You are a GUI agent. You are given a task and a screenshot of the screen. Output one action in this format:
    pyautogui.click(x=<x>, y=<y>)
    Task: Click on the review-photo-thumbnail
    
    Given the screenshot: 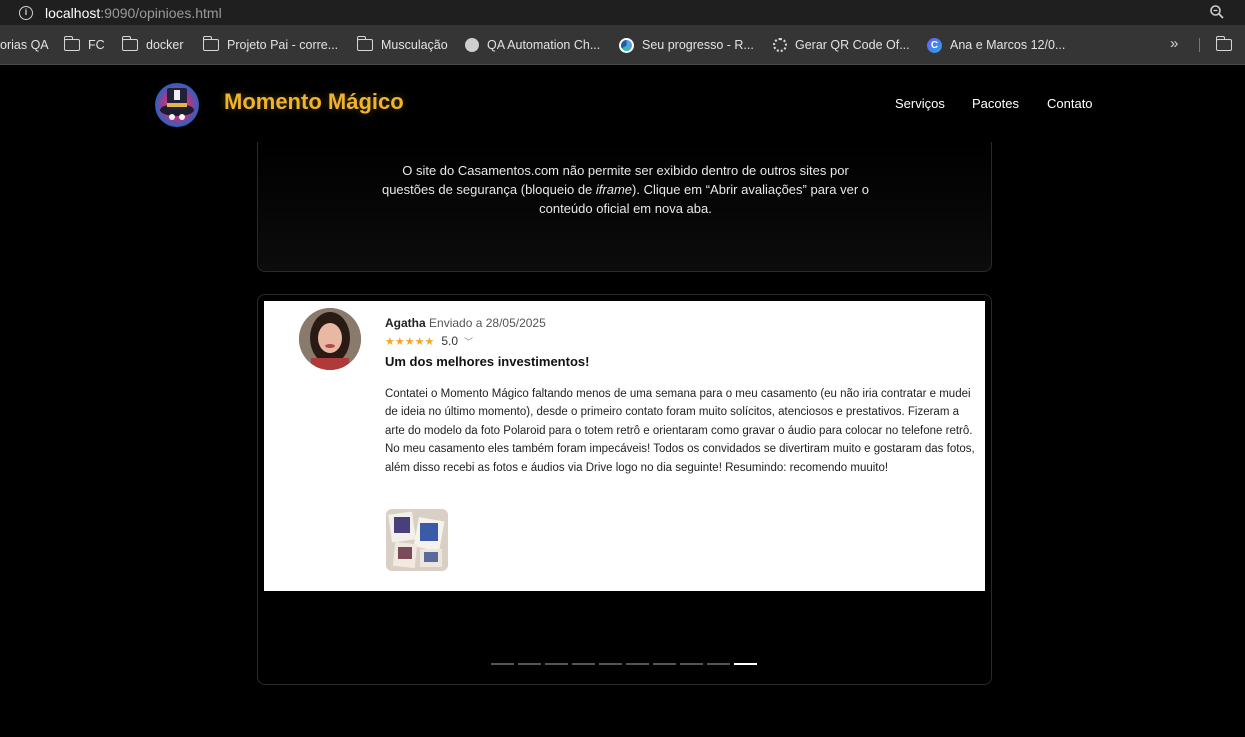 What is the action you would take?
    pyautogui.click(x=417, y=540)
    